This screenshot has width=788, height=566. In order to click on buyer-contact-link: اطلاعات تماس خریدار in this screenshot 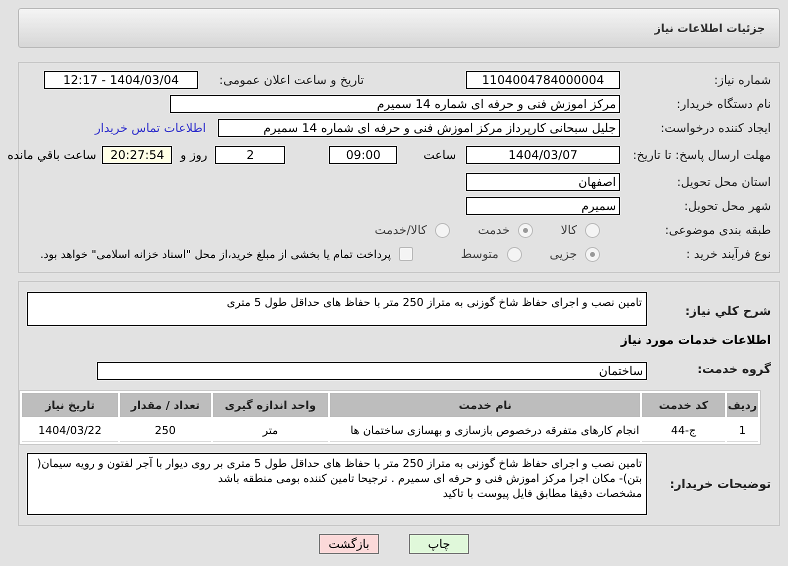, I will do `click(150, 128)`.